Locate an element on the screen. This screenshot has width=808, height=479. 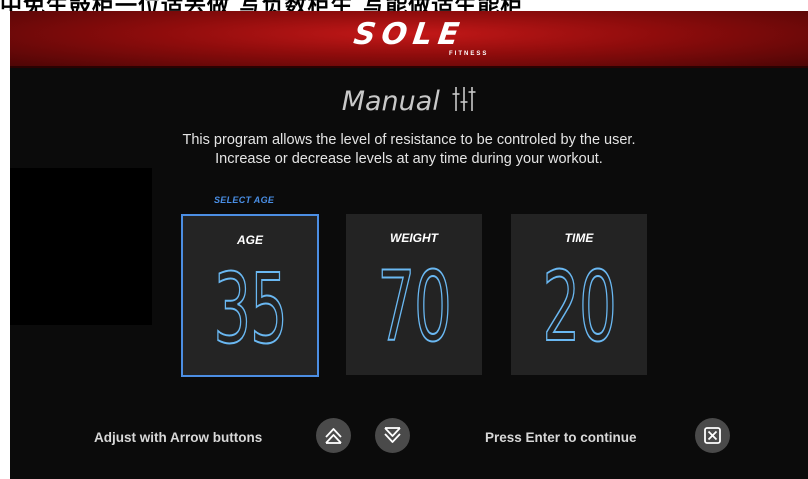
arrow-up-button is located at coordinates (333, 435).